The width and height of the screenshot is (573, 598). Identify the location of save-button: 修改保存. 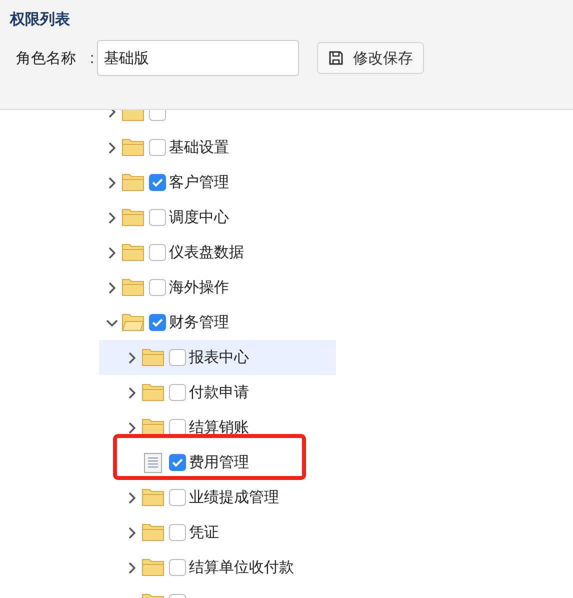
(370, 58).